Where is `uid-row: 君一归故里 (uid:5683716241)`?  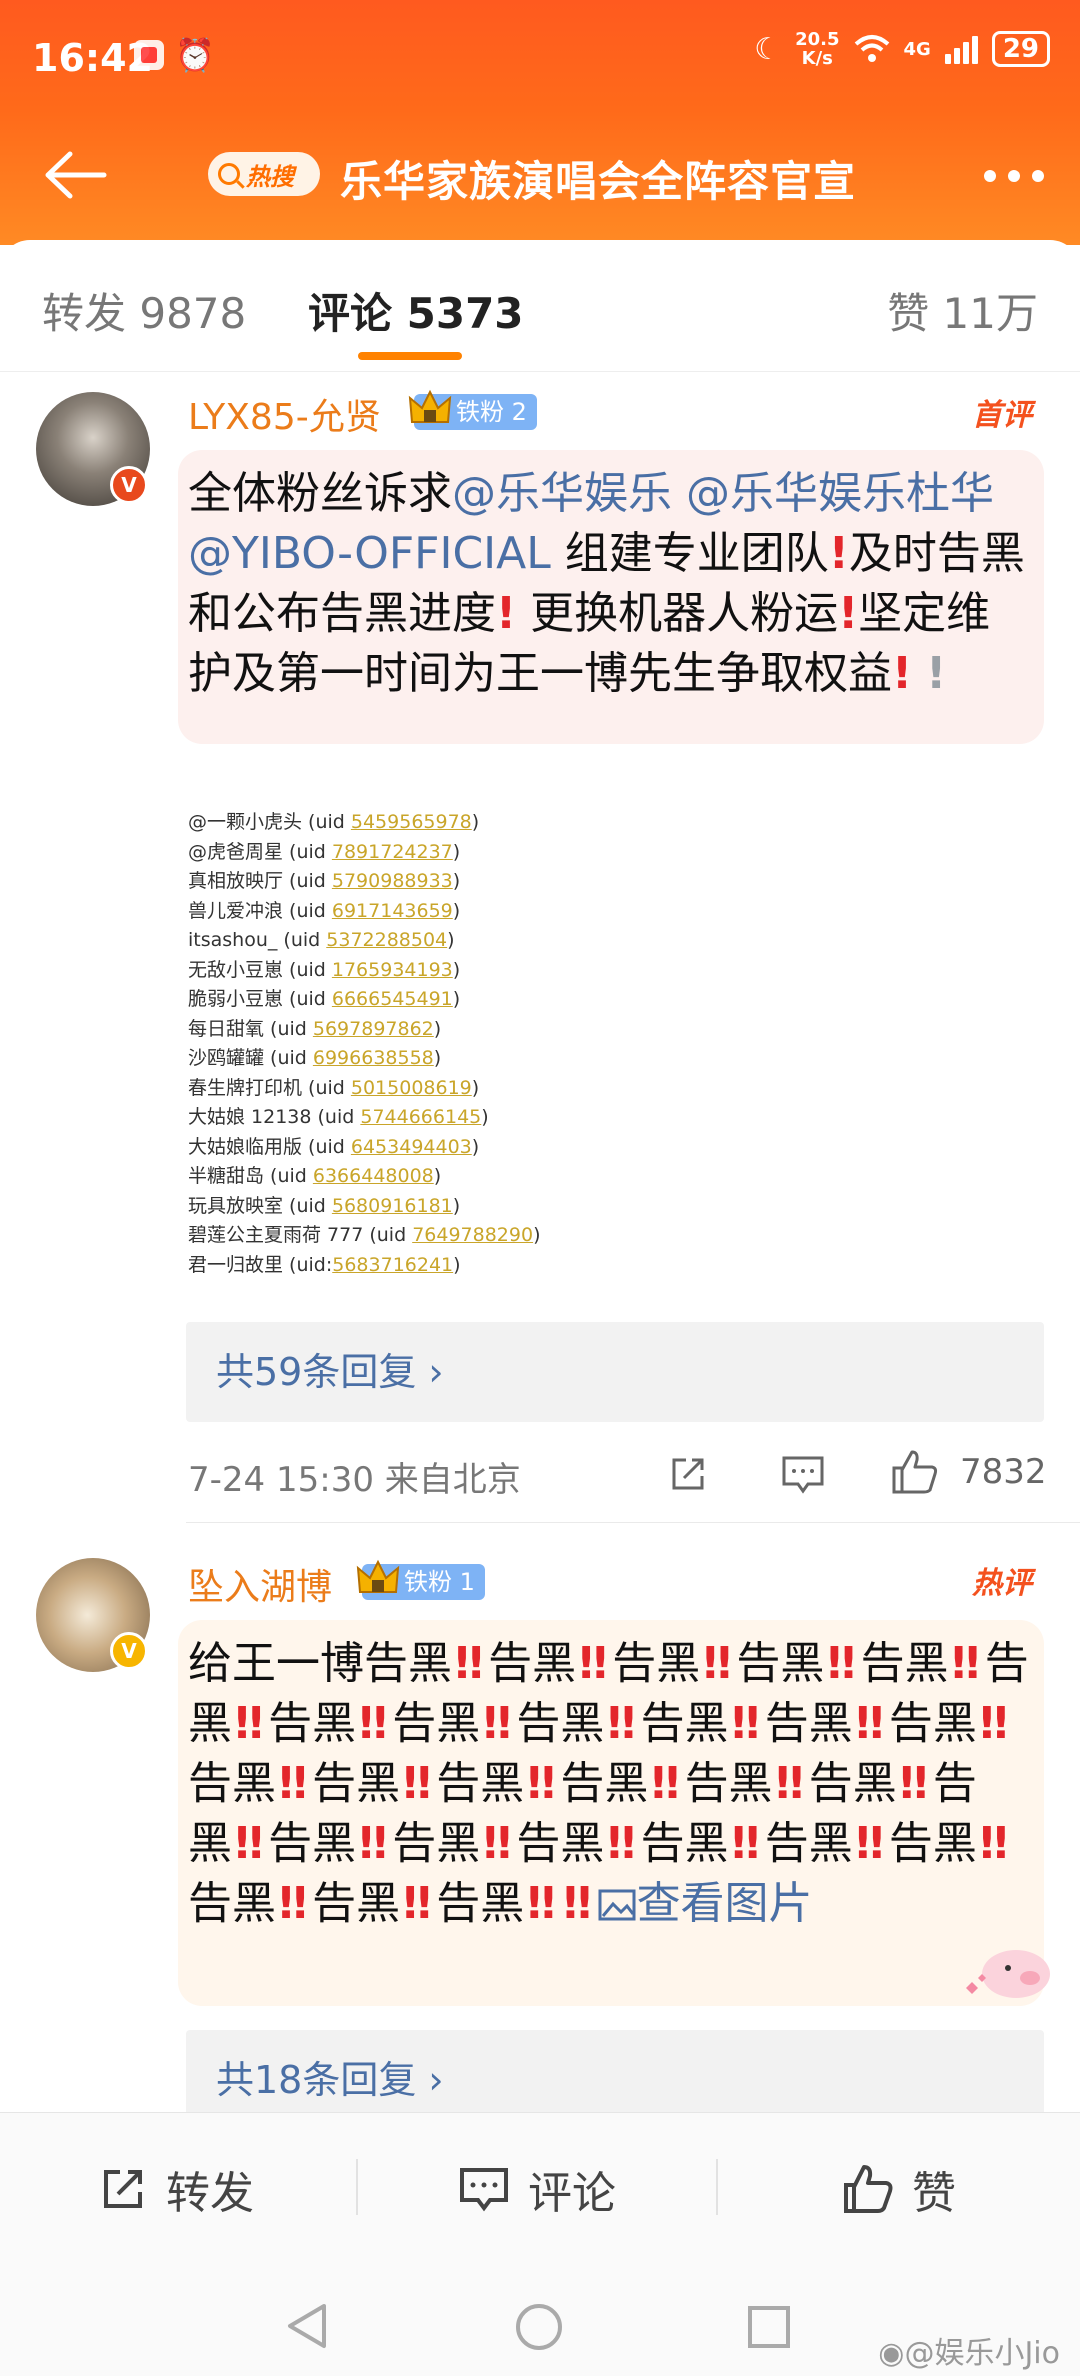 uid-row: 君一归故里 (uid:5683716241) is located at coordinates (324, 1264).